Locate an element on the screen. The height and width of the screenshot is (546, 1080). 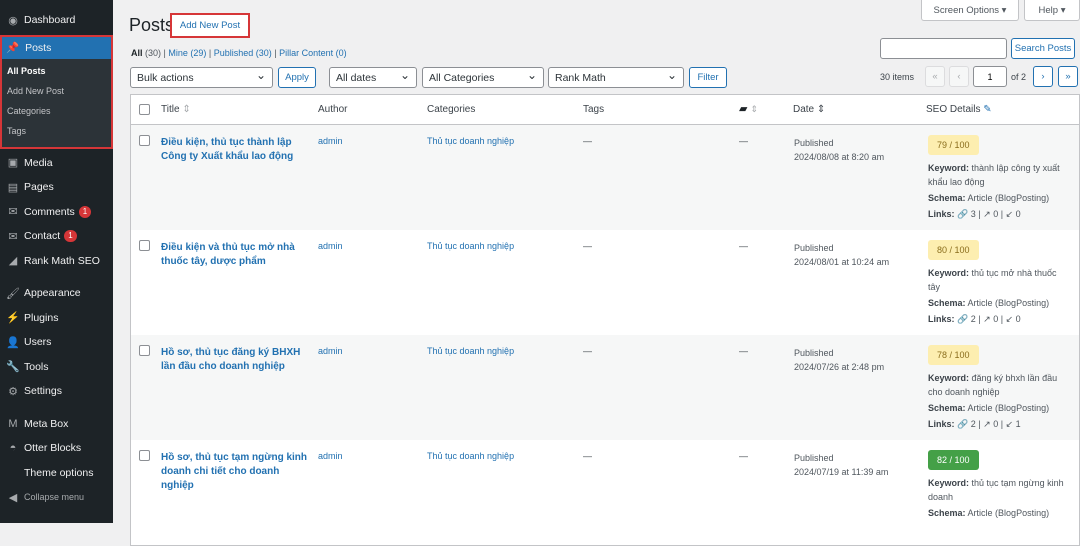
pencil-icon: ✎ is located at coordinates (987, 109).